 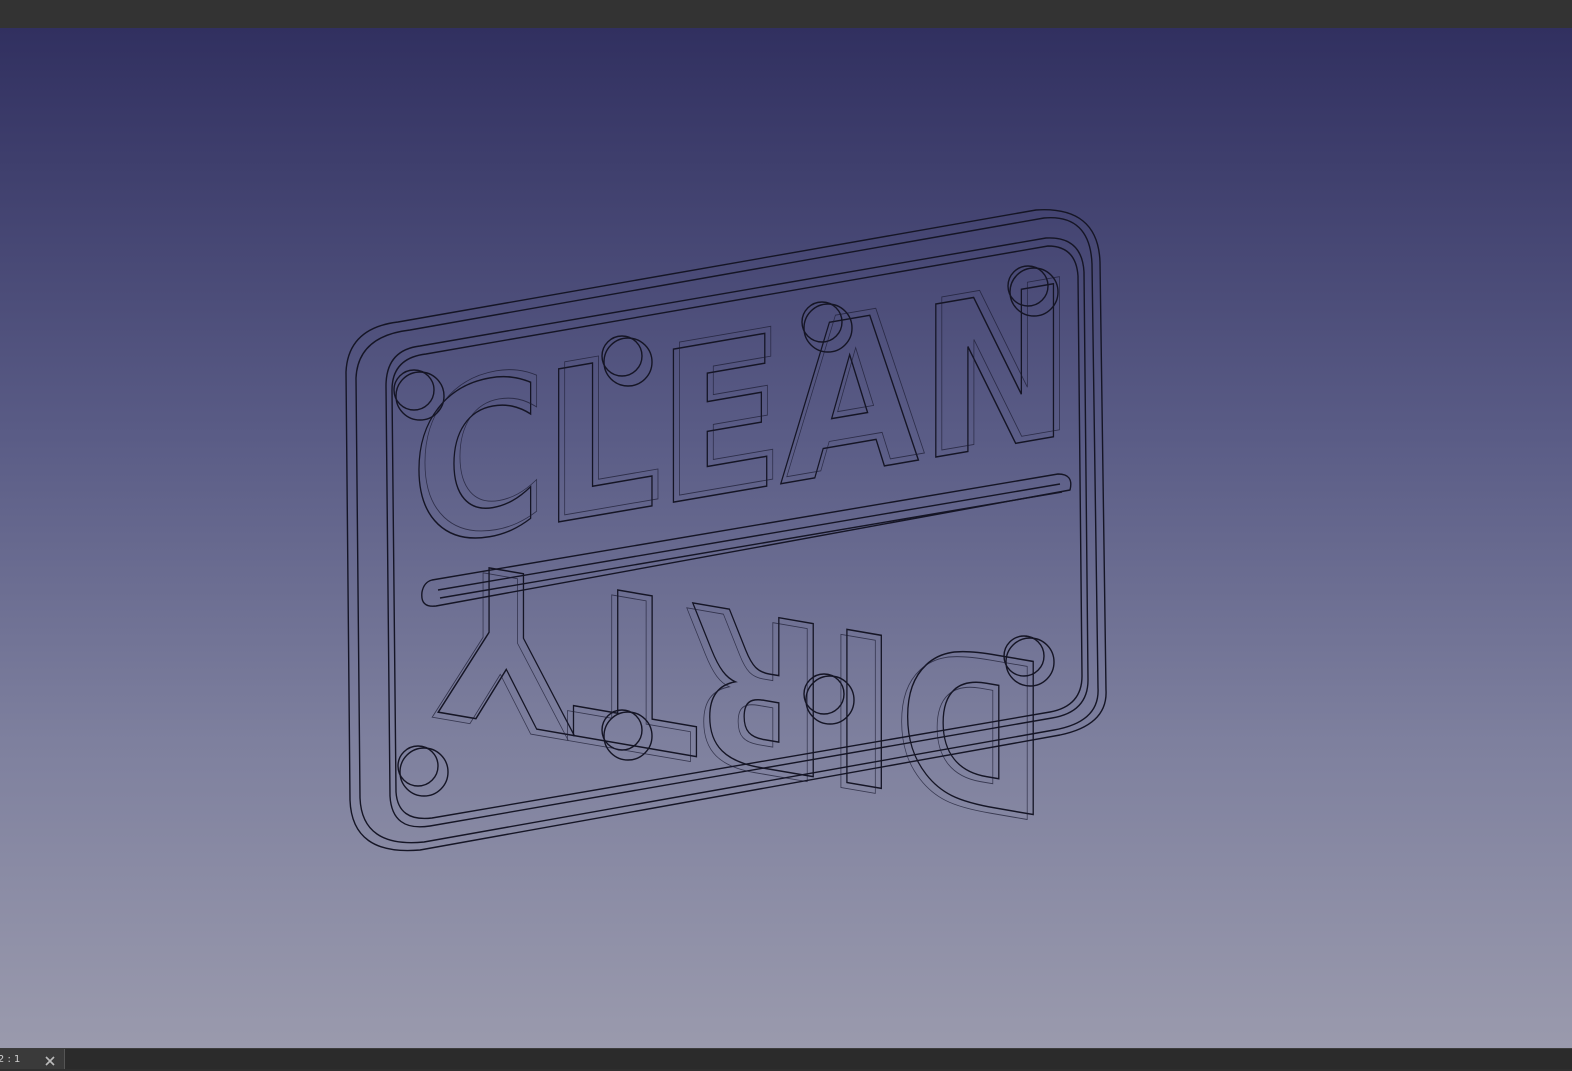 I want to click on document-tab-bar: v2 : 1, so click(x=786, y=1058).